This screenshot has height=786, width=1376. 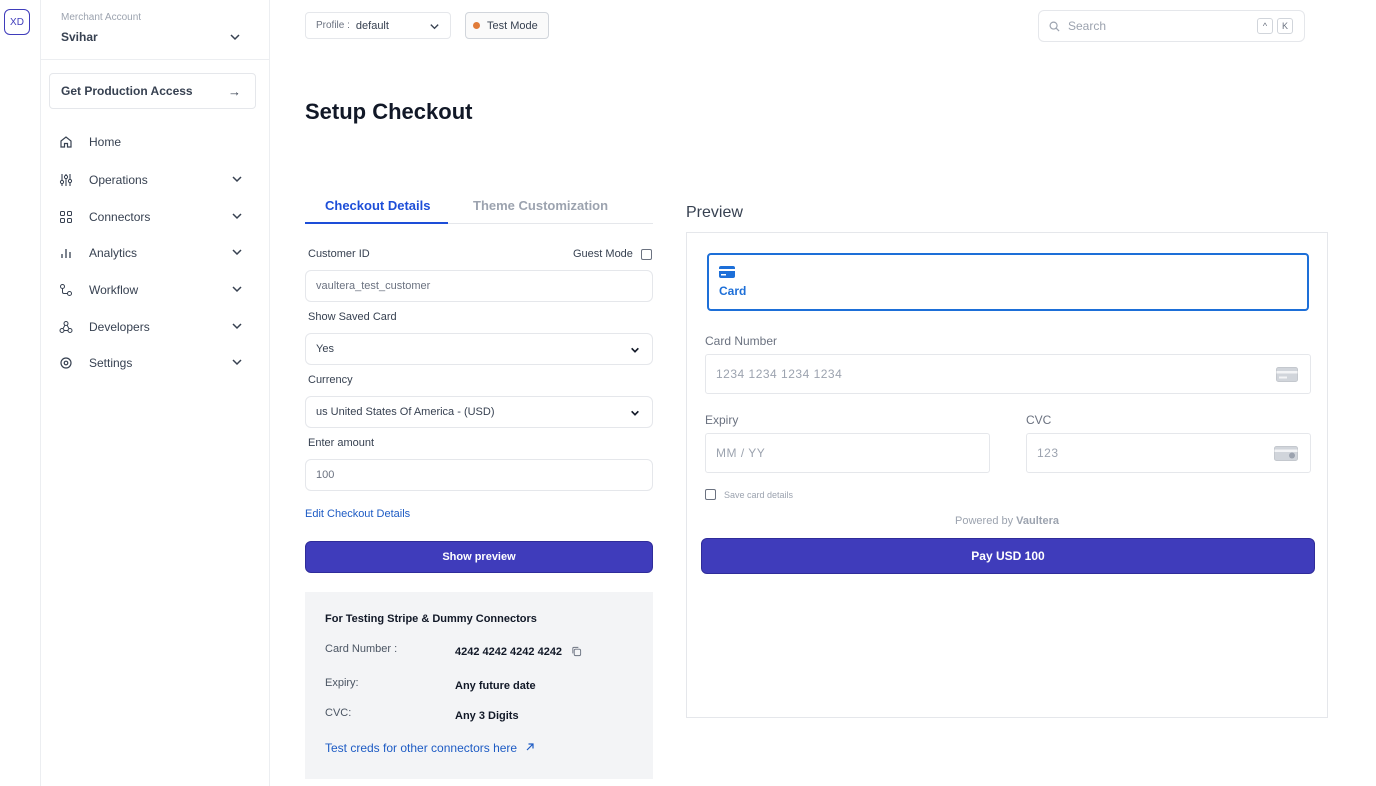 I want to click on merchant-name: Svihar, so click(x=79, y=37).